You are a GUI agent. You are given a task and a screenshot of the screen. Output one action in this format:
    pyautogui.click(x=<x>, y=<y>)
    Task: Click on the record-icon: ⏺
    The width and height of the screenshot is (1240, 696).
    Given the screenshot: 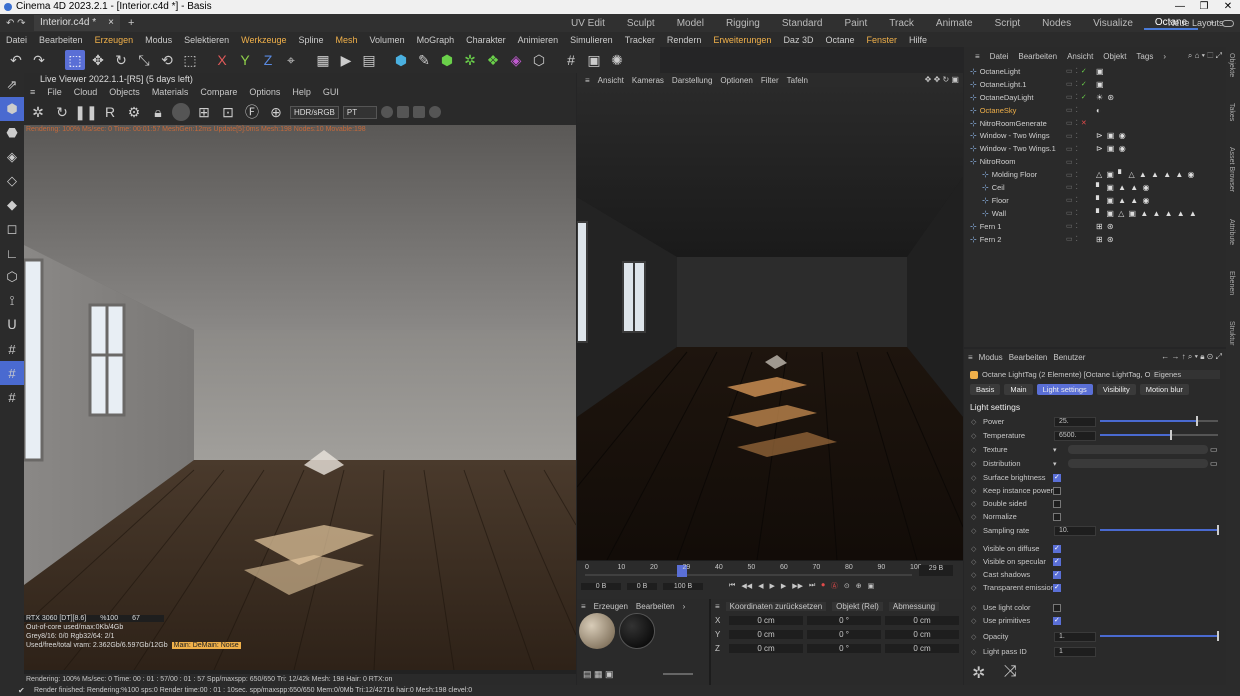 What is the action you would take?
    pyautogui.click(x=823, y=586)
    